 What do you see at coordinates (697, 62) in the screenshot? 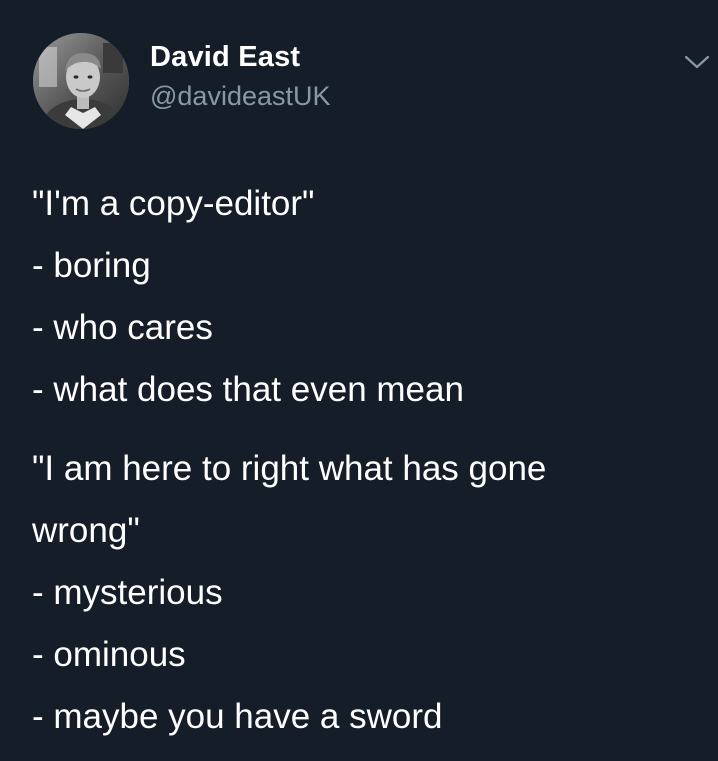
I see `chevron-down-icon` at bounding box center [697, 62].